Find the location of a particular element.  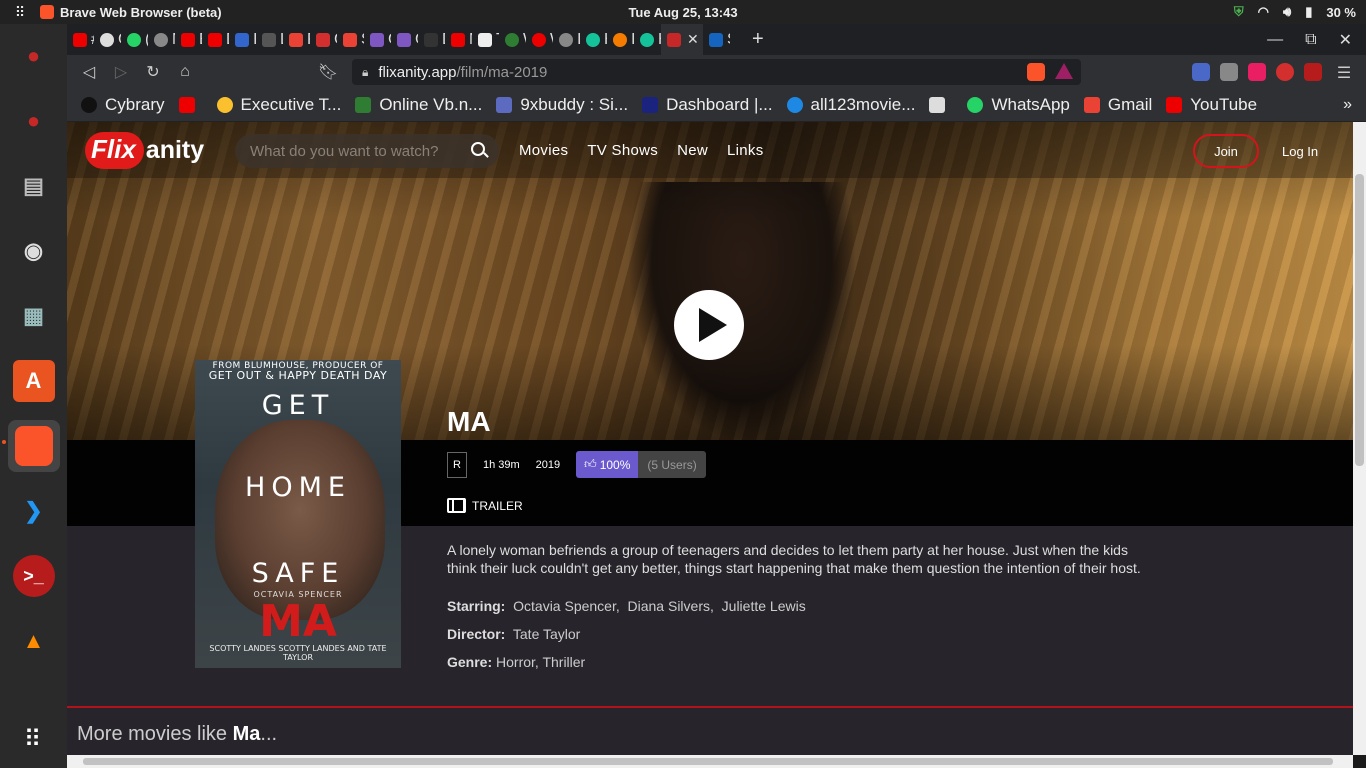

brave-shields-icon is located at coordinates (1036, 72).